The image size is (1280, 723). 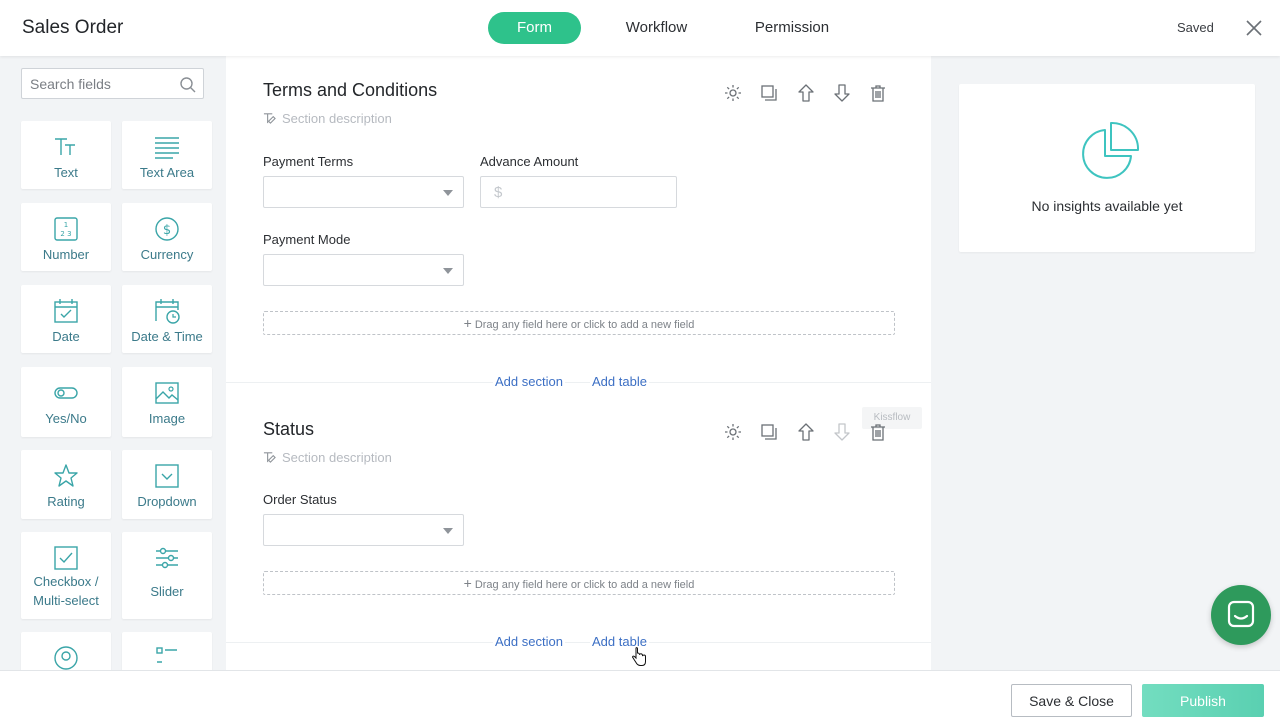 I want to click on field-tile-label: Checkbox / Multi-select, so click(x=66, y=591).